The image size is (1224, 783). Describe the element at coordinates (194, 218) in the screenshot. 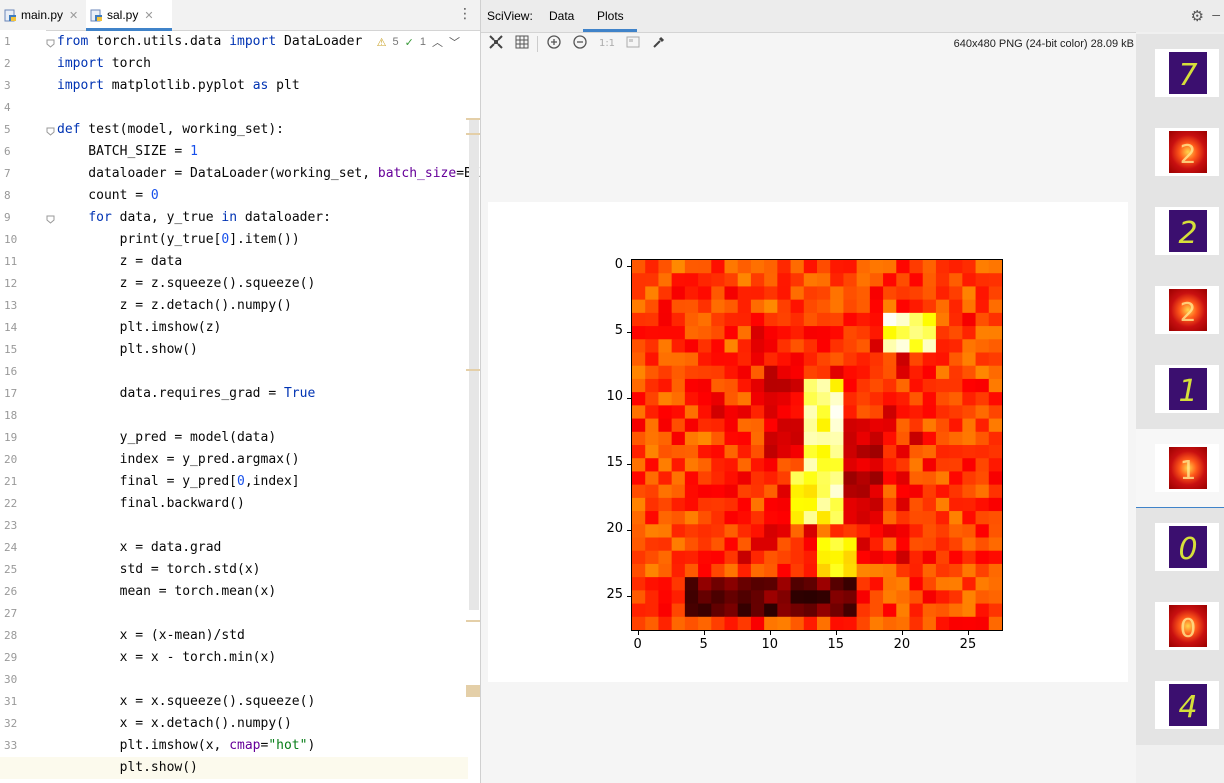

I see `code-line: for data, y_true in dataloader:` at that location.